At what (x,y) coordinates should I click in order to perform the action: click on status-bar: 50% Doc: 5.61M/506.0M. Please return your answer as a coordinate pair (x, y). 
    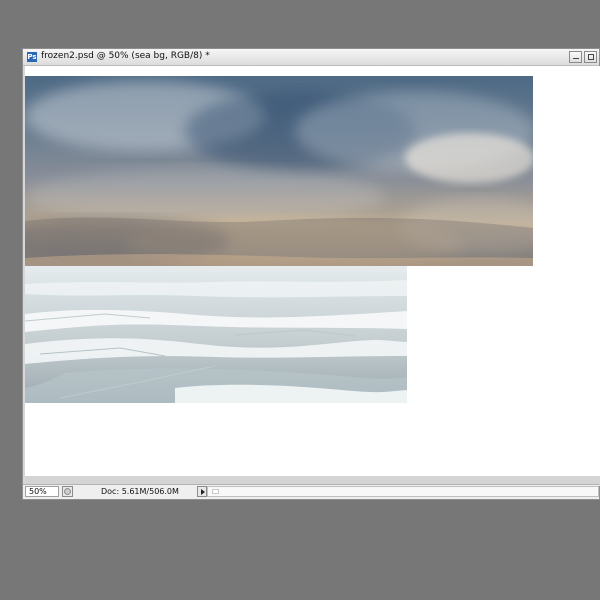
    Looking at the image, I should click on (311, 491).